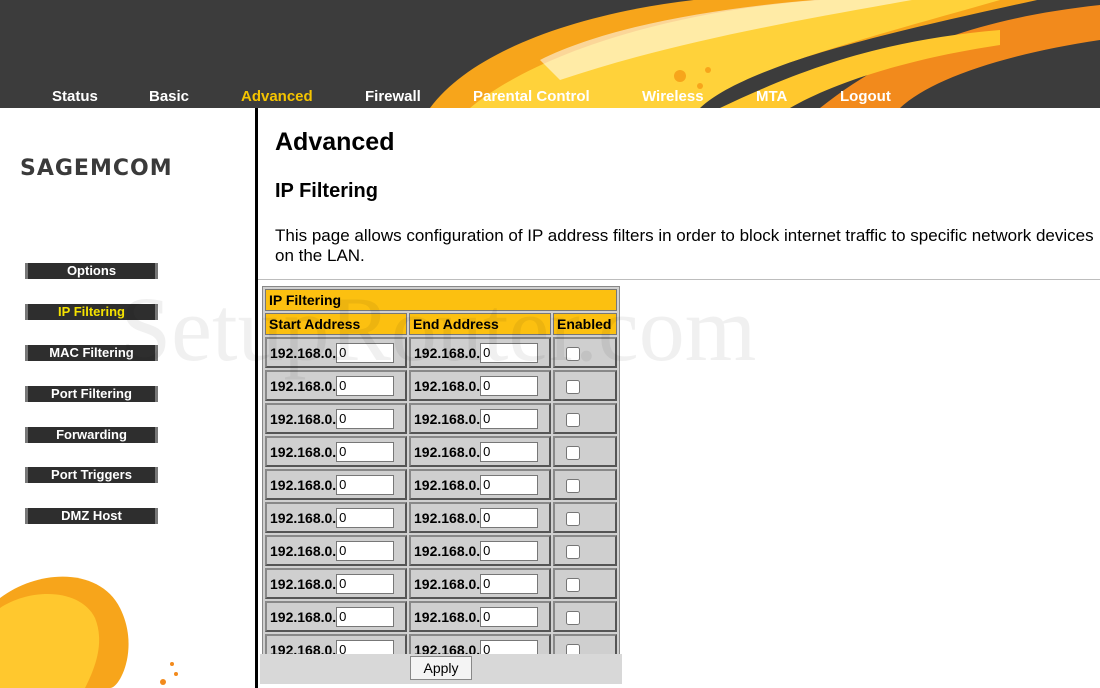  What do you see at coordinates (277, 96) in the screenshot?
I see `nav-item-advanced: Advanced` at bounding box center [277, 96].